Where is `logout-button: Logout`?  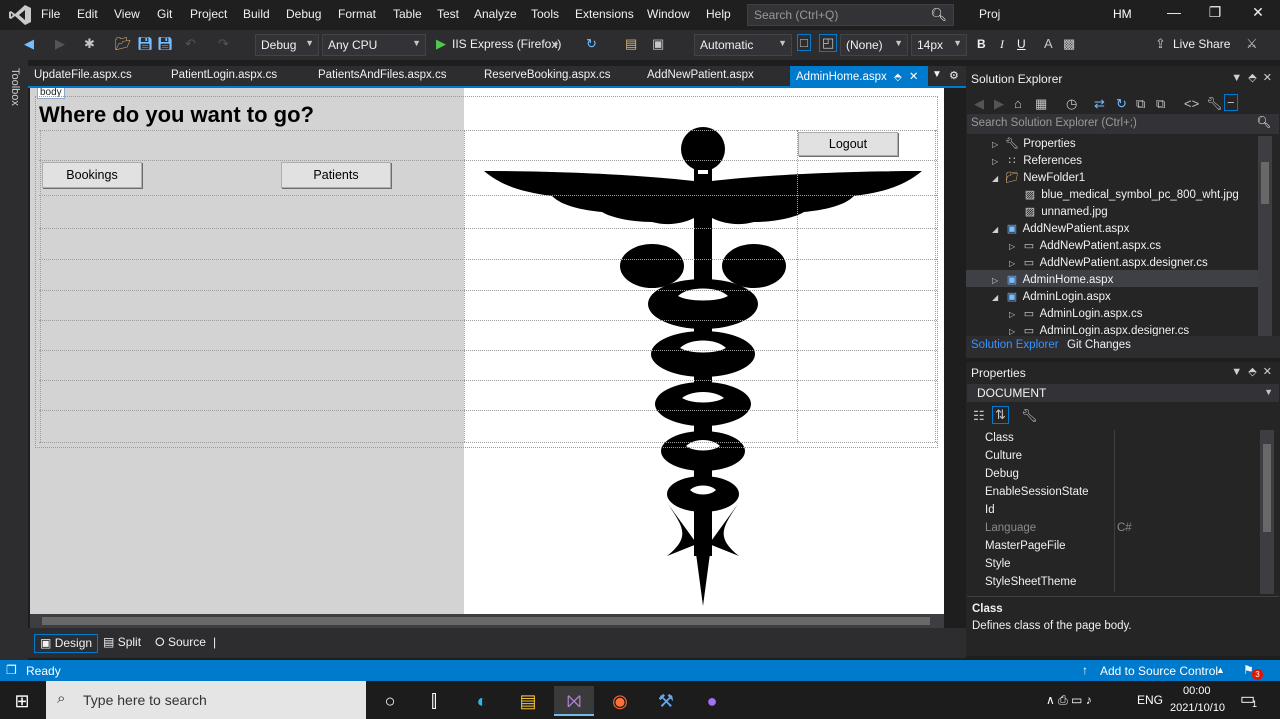
logout-button: Logout is located at coordinates (848, 144).